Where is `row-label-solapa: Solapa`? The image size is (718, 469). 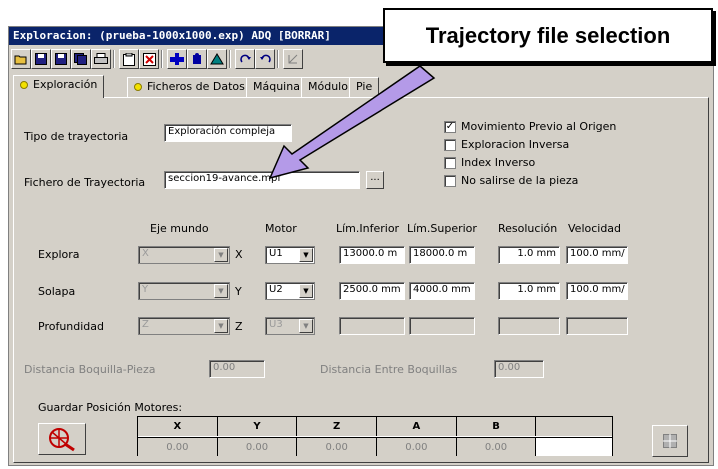
row-label-solapa: Solapa is located at coordinates (57, 291).